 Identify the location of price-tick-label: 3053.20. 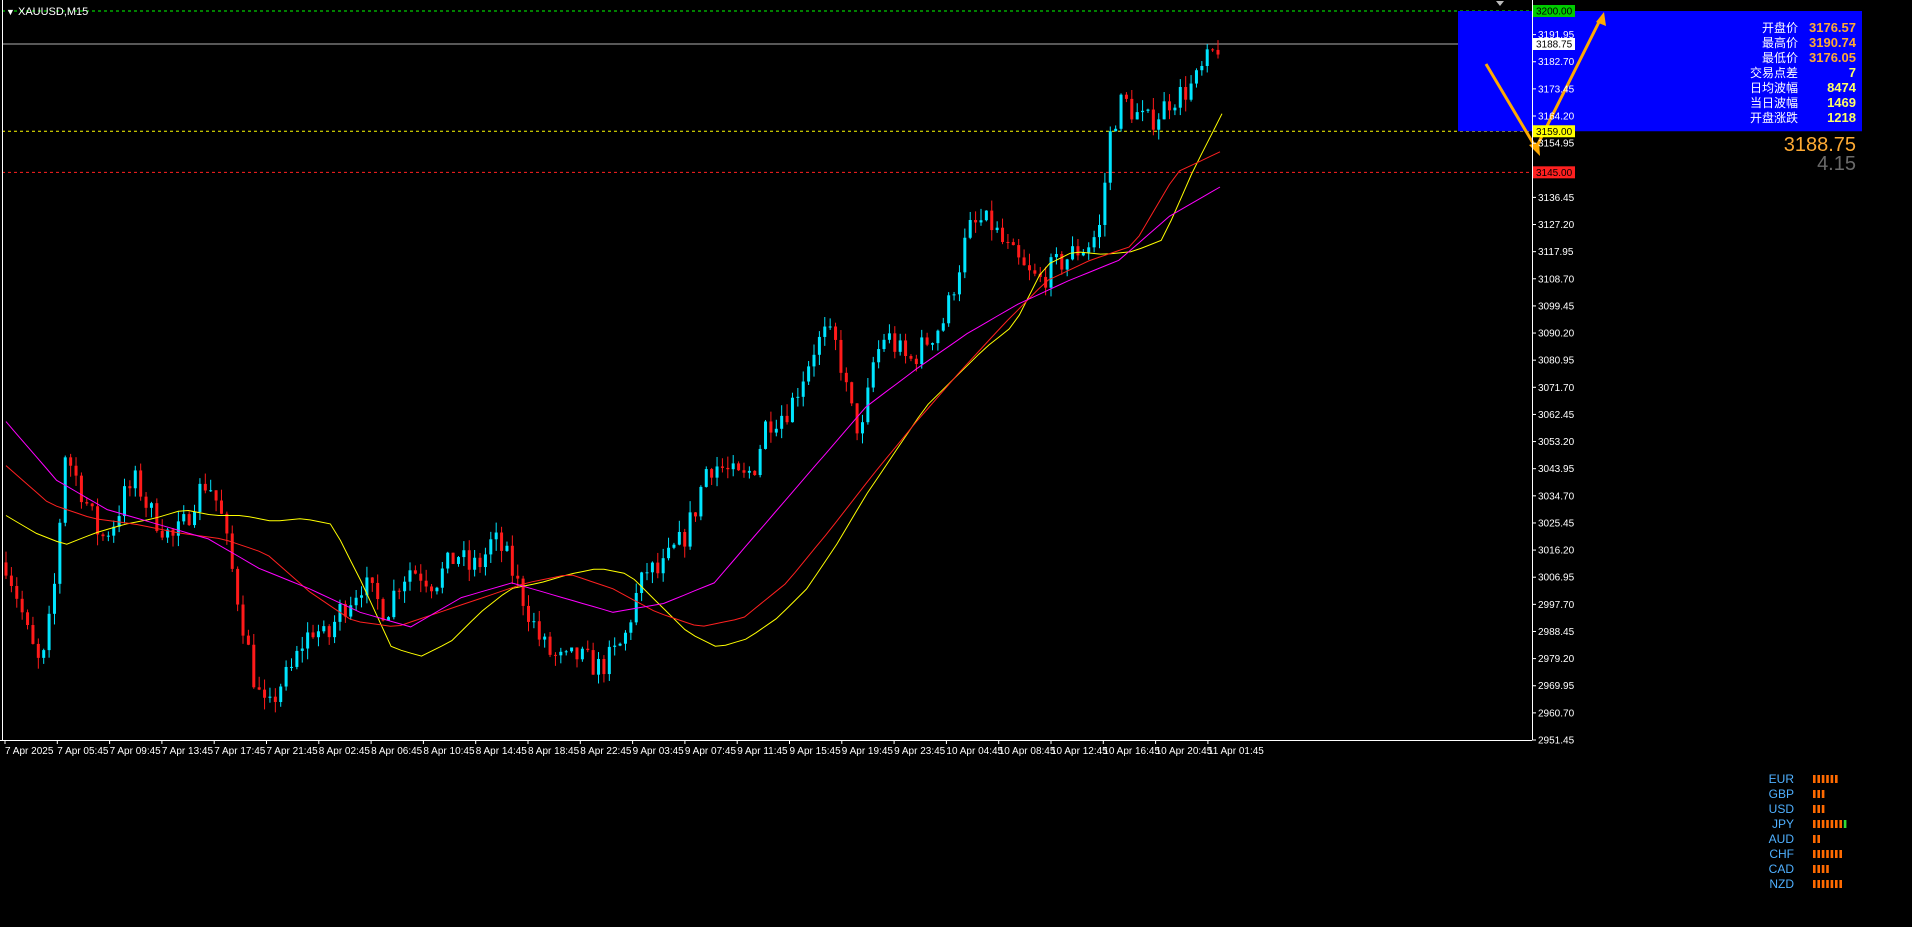
(1556, 442).